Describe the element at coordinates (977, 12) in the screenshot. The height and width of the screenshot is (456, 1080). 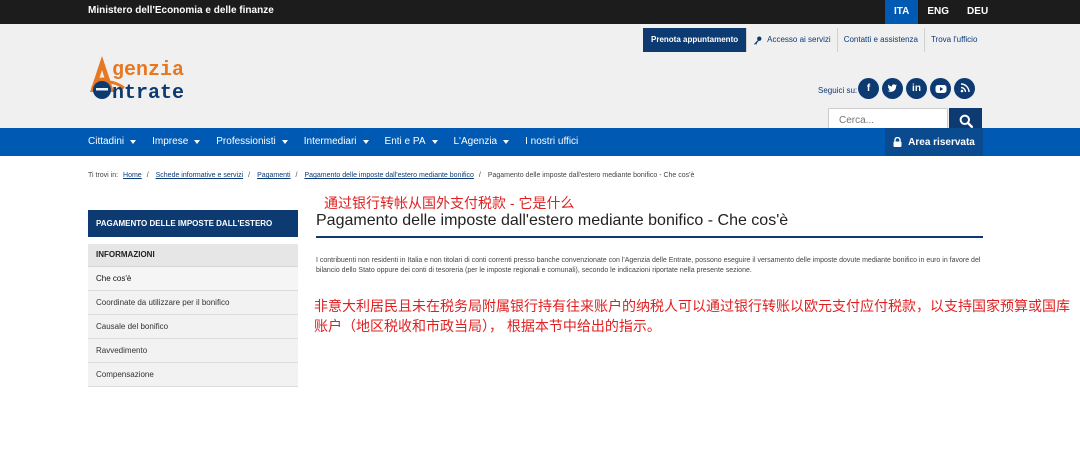
I see `lang-deu: DEU` at that location.